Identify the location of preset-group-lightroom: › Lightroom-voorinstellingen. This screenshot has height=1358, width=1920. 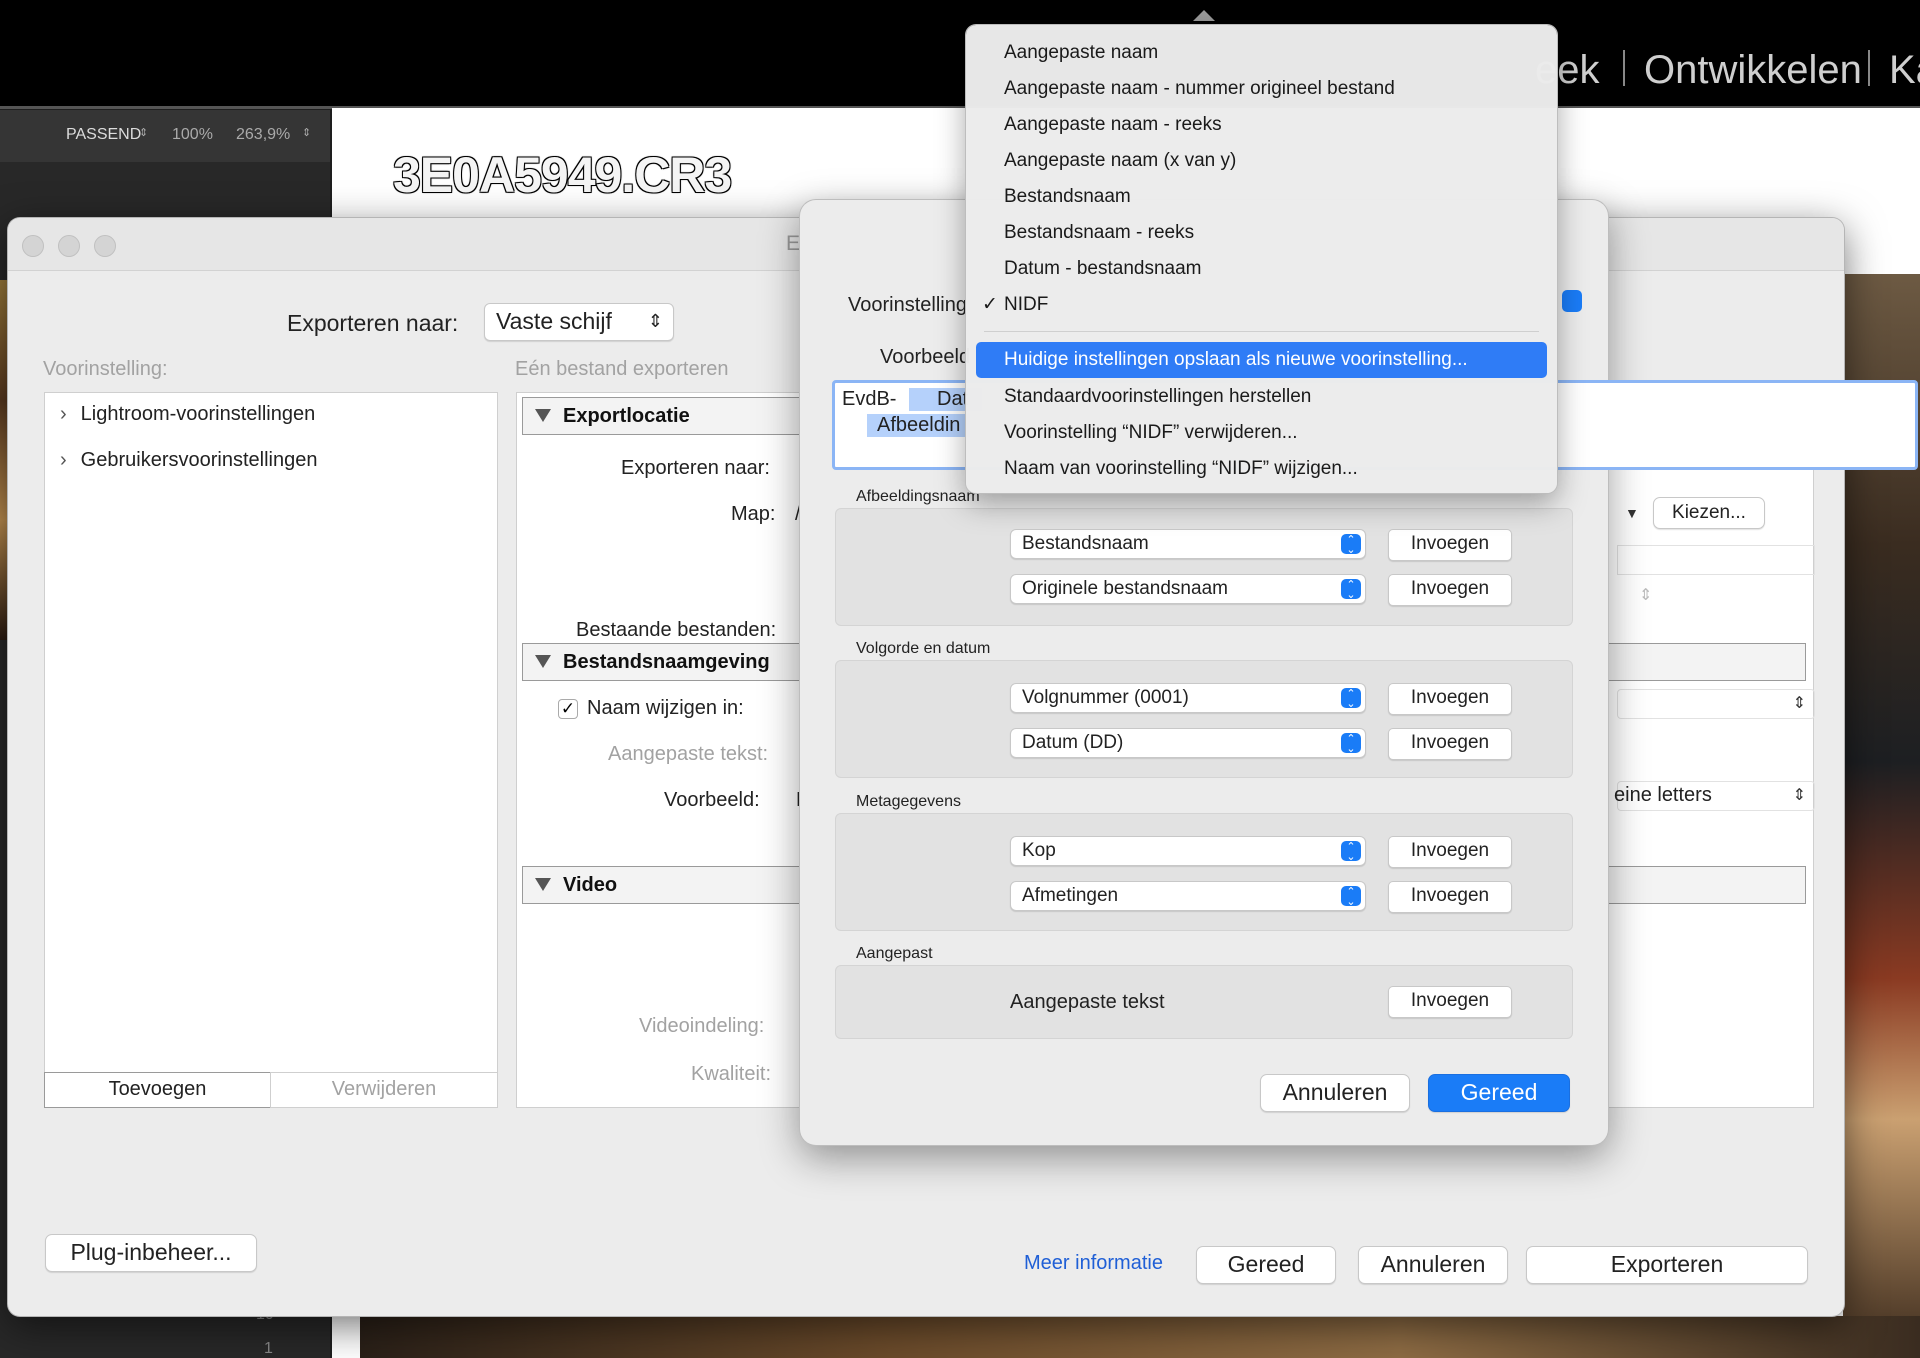
(187, 414).